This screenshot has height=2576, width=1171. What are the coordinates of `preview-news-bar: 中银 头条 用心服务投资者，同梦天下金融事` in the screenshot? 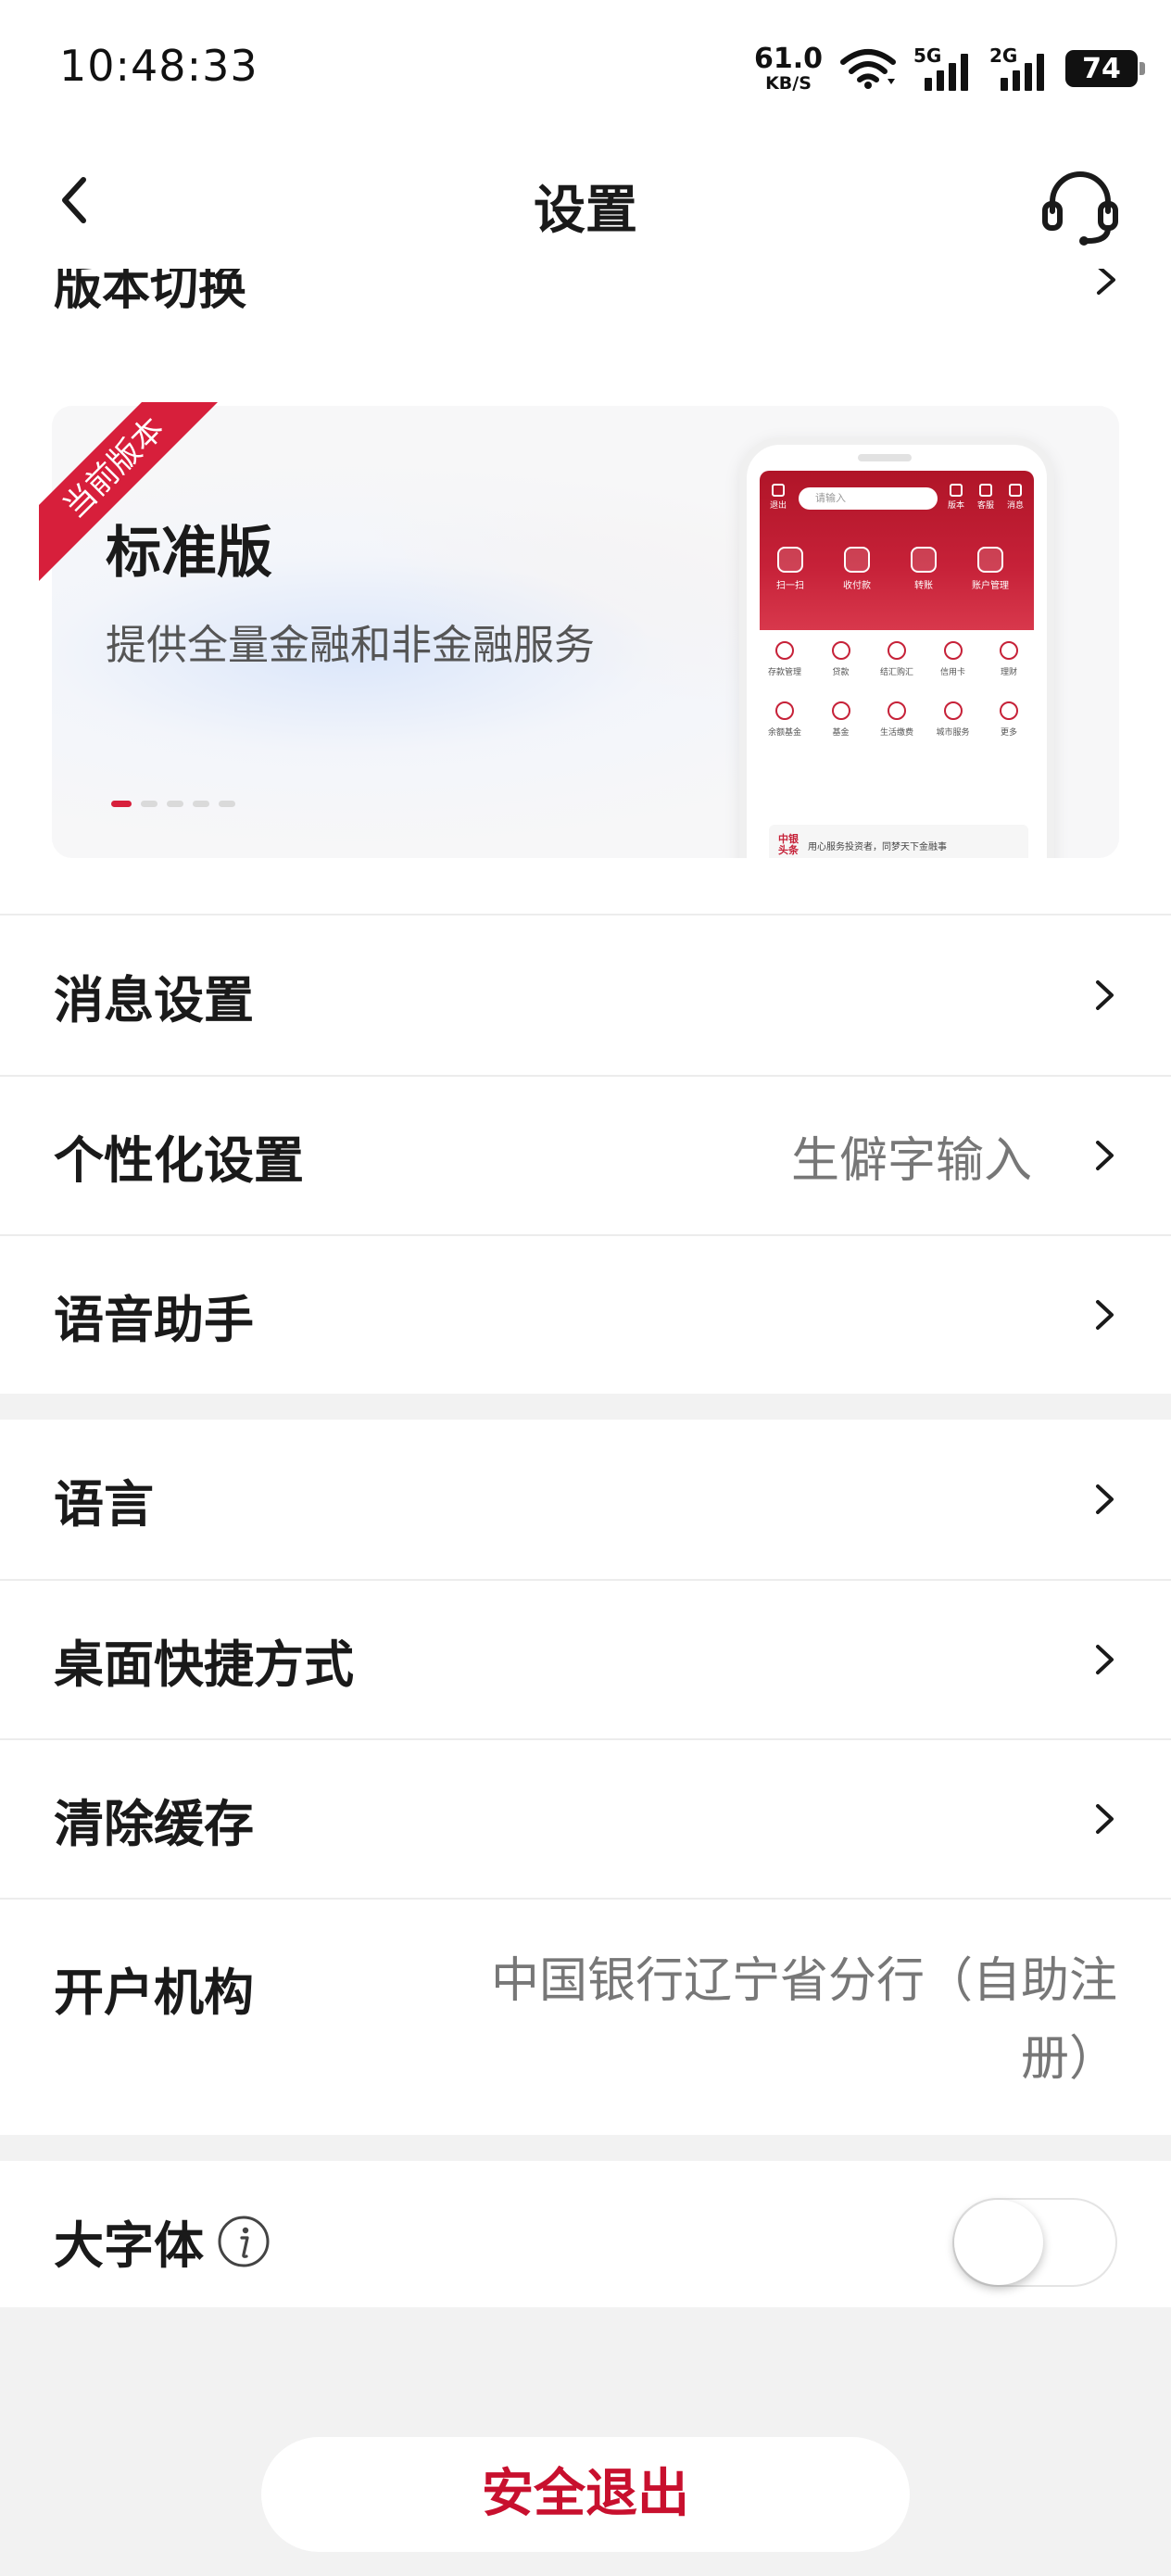 It's located at (899, 841).